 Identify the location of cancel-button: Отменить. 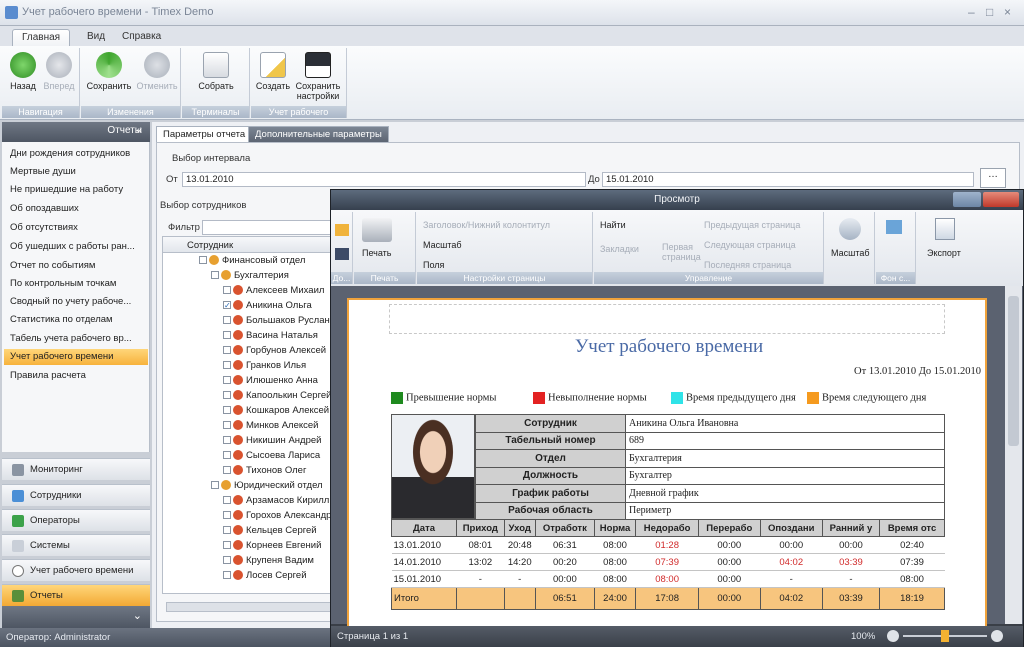
(157, 71).